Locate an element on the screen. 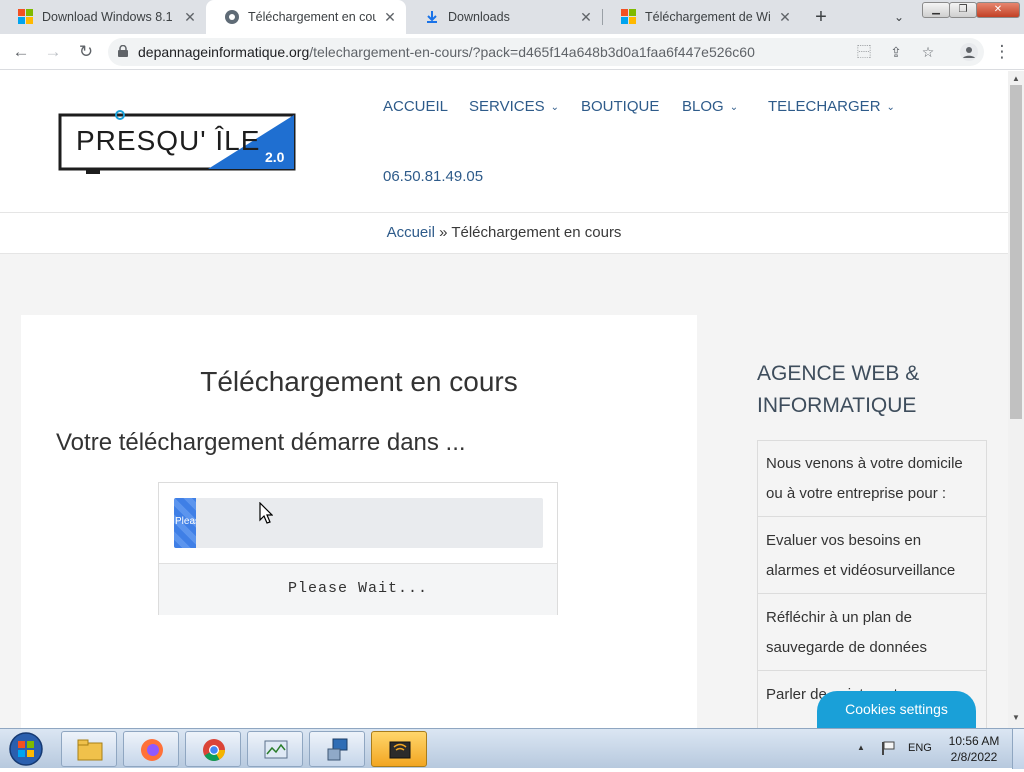 The width and height of the screenshot is (1024, 772). explorer-icon is located at coordinates (90, 750).